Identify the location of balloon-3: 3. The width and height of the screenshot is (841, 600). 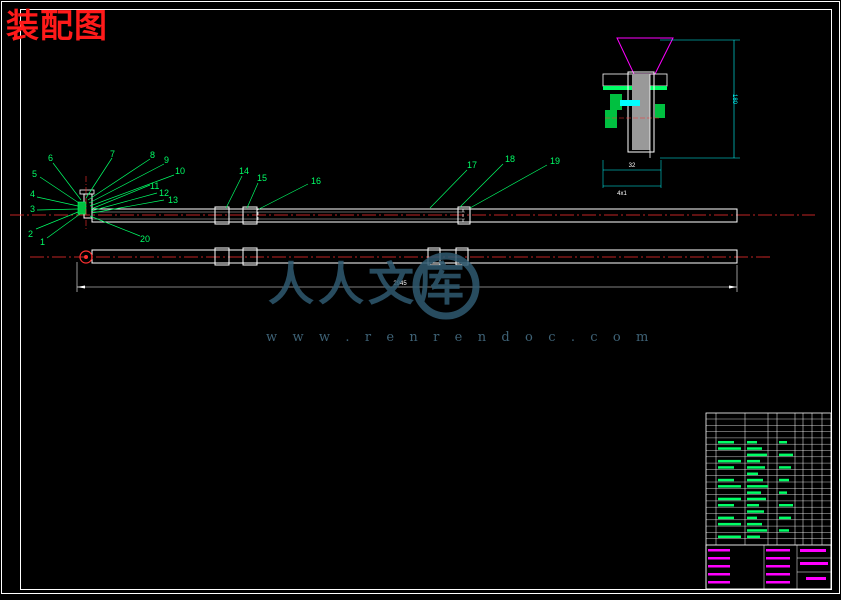
(32, 209).